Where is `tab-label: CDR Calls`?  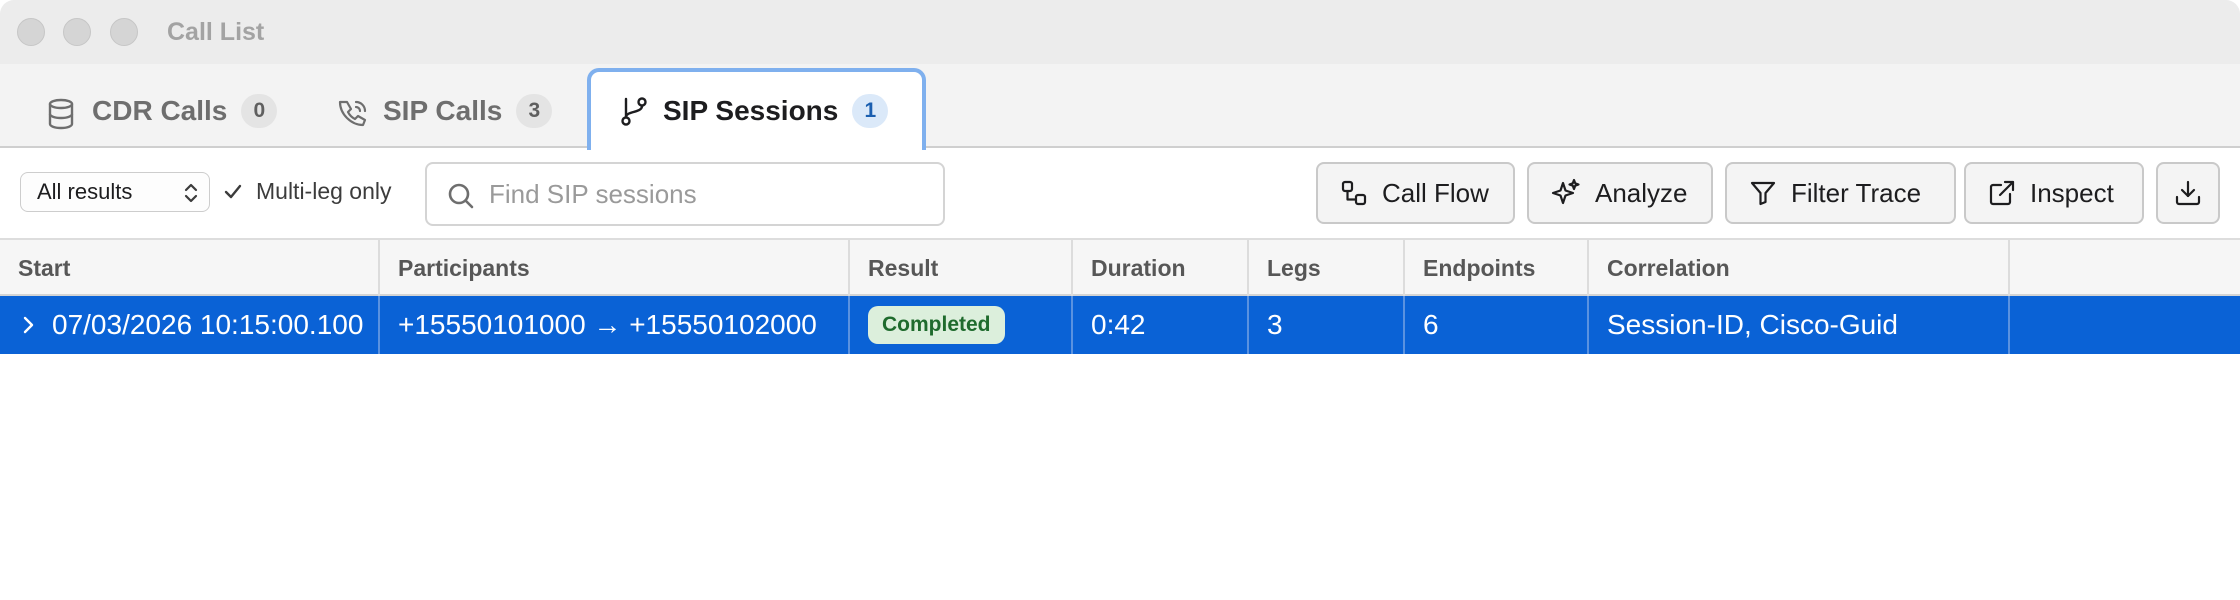 tab-label: CDR Calls is located at coordinates (160, 110).